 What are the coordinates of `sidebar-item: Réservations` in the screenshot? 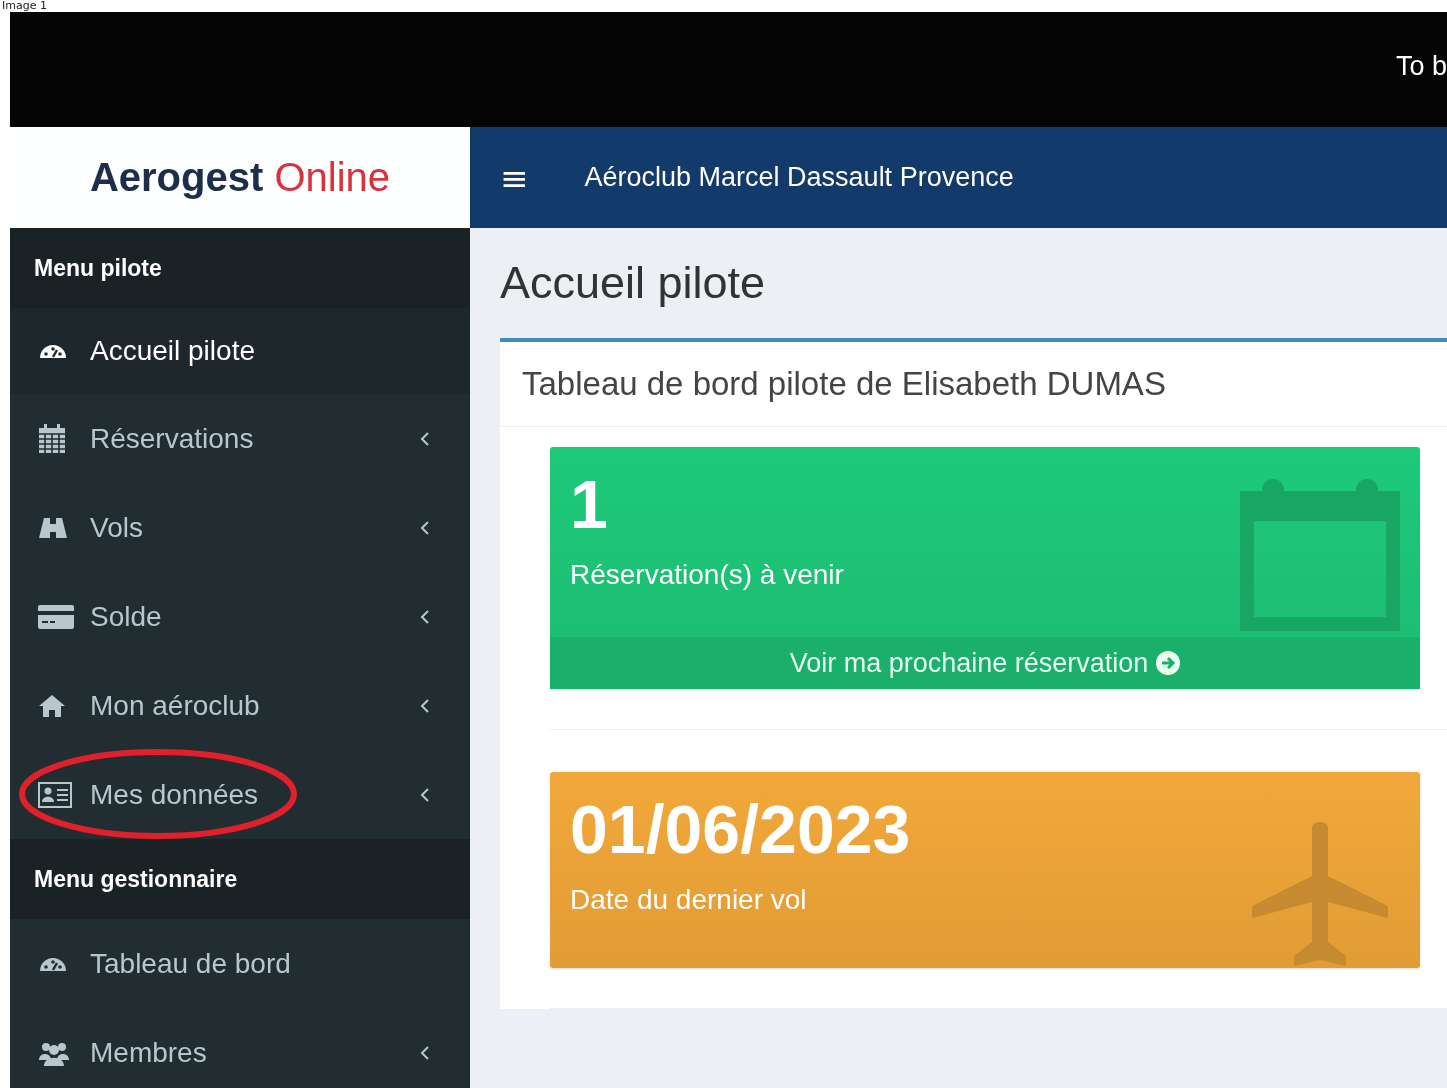 It's located at (240, 438).